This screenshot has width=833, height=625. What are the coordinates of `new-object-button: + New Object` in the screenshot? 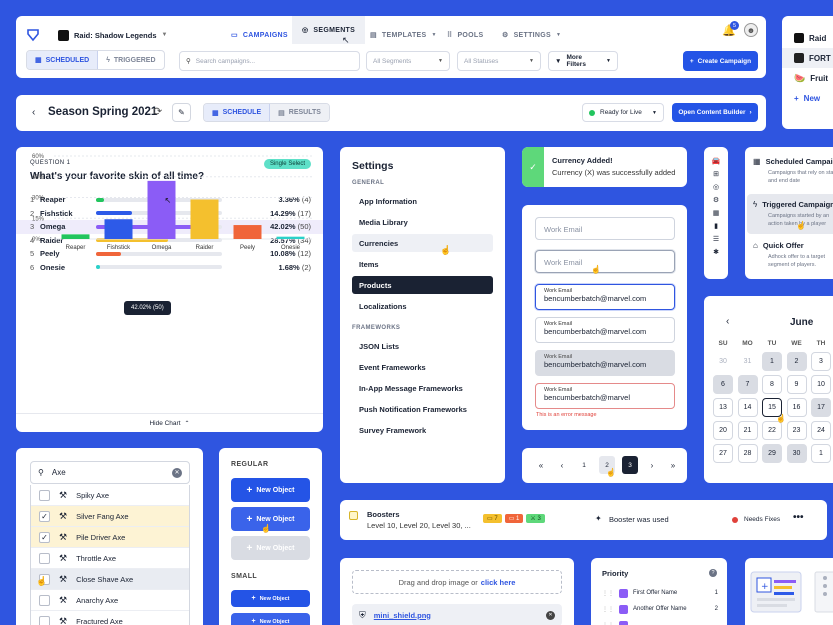 It's located at (270, 490).